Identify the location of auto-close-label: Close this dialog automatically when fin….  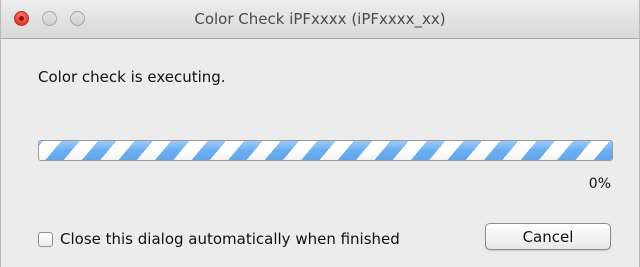
(230, 239).